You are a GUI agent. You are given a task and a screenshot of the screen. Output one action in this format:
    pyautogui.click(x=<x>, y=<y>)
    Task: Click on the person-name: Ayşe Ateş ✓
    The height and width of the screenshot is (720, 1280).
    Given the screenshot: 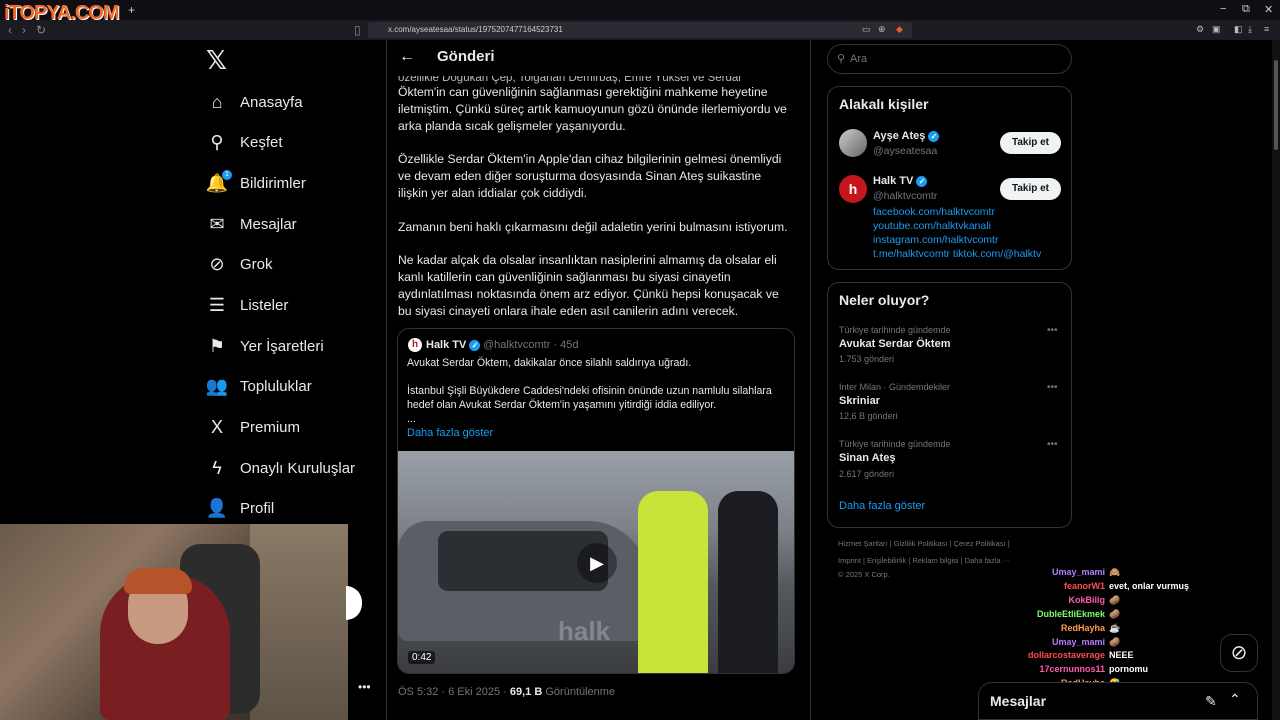 What is the action you would take?
    pyautogui.click(x=906, y=136)
    